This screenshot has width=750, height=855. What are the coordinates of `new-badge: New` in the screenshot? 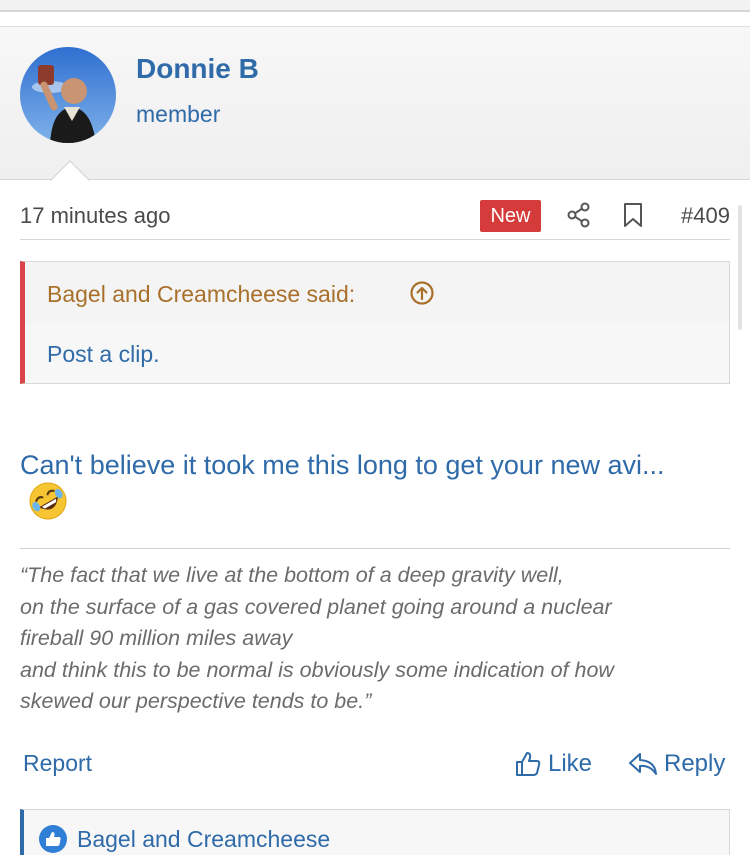 It's located at (510, 216).